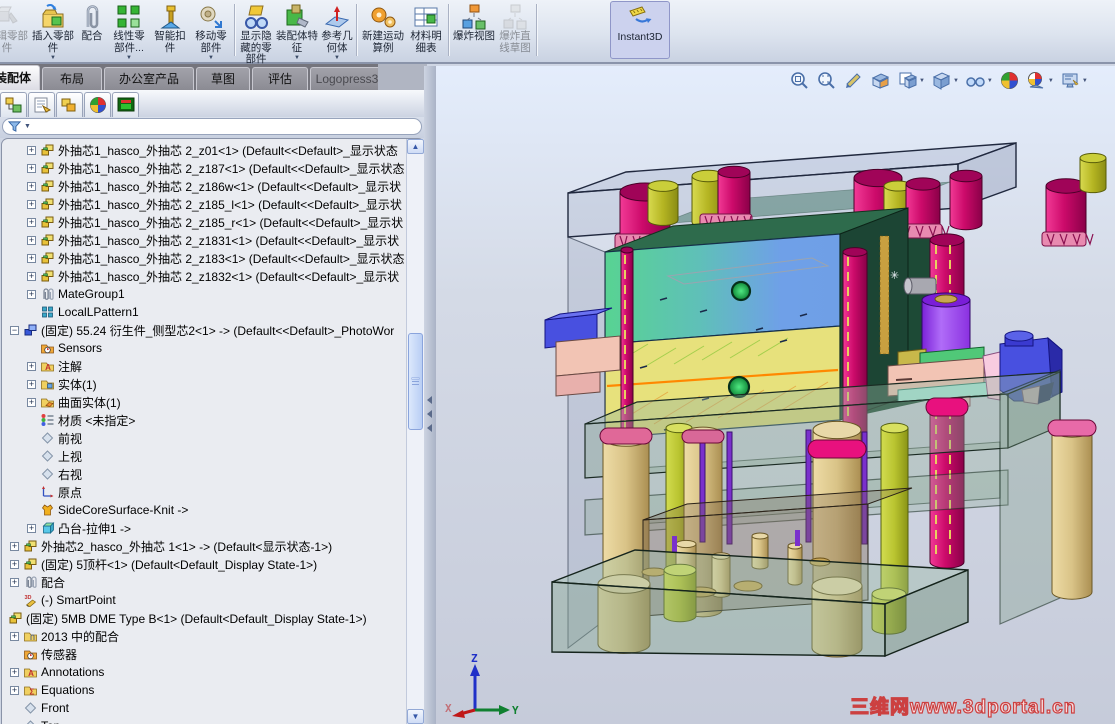  Describe the element at coordinates (415, 716) in the screenshot. I see `scroll-down-button: ▼` at that location.